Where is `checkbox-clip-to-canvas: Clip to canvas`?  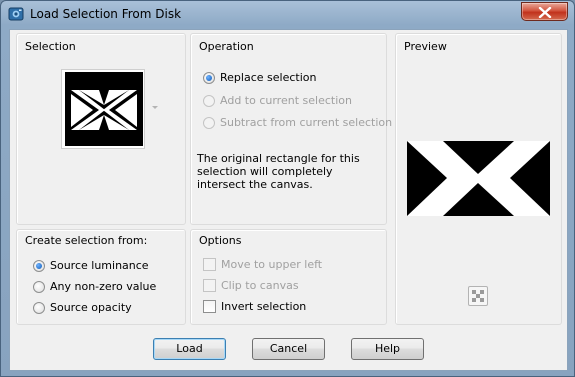
checkbox-clip-to-canvas: Clip to canvas is located at coordinates (251, 285).